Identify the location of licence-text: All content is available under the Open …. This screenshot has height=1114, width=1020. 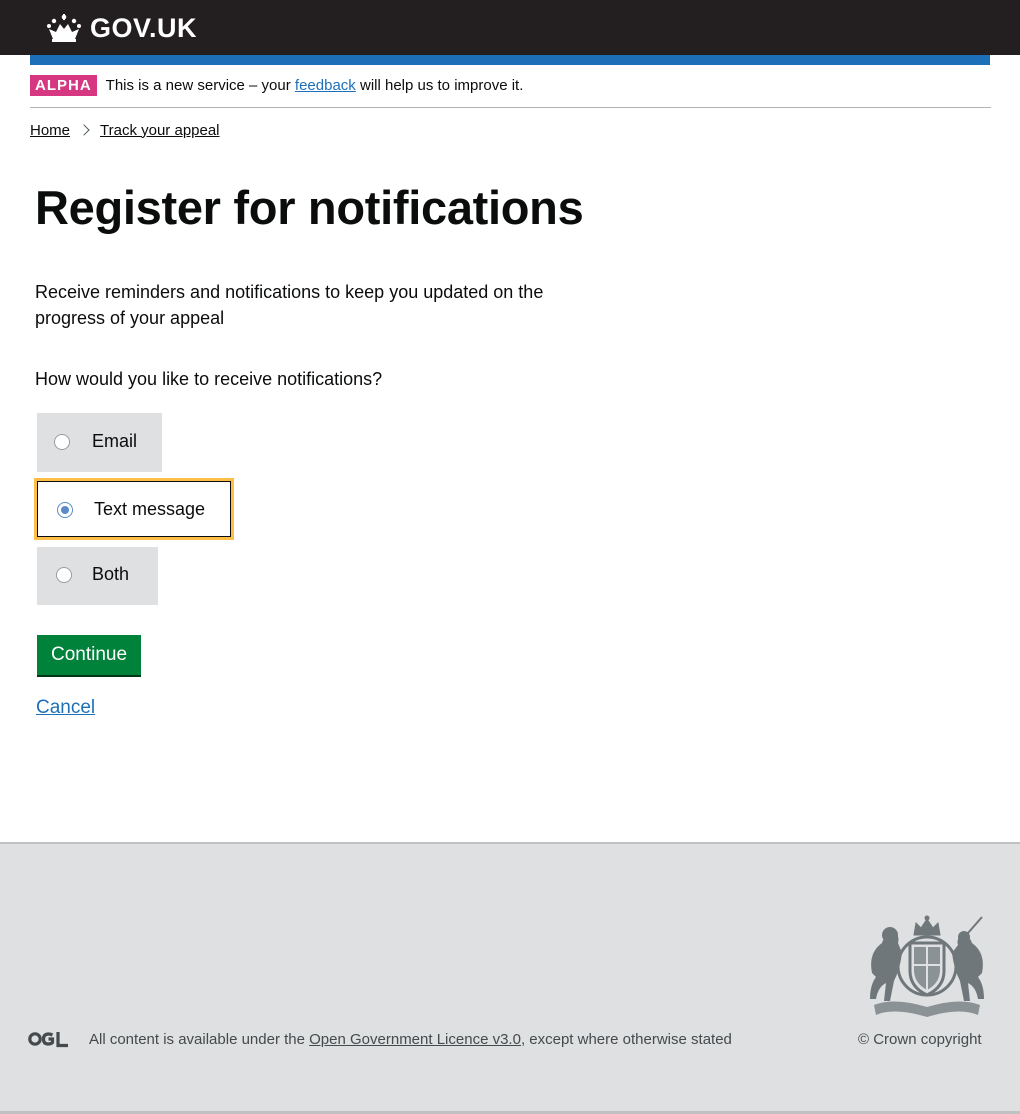
(410, 1040).